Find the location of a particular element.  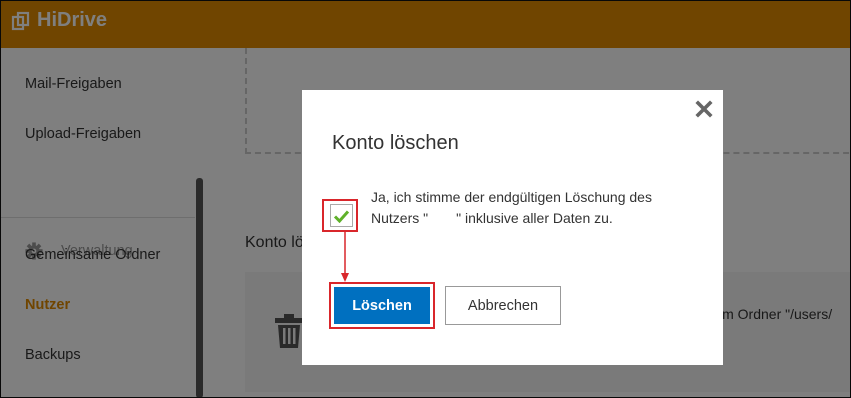

checkmark-icon is located at coordinates (341, 216).